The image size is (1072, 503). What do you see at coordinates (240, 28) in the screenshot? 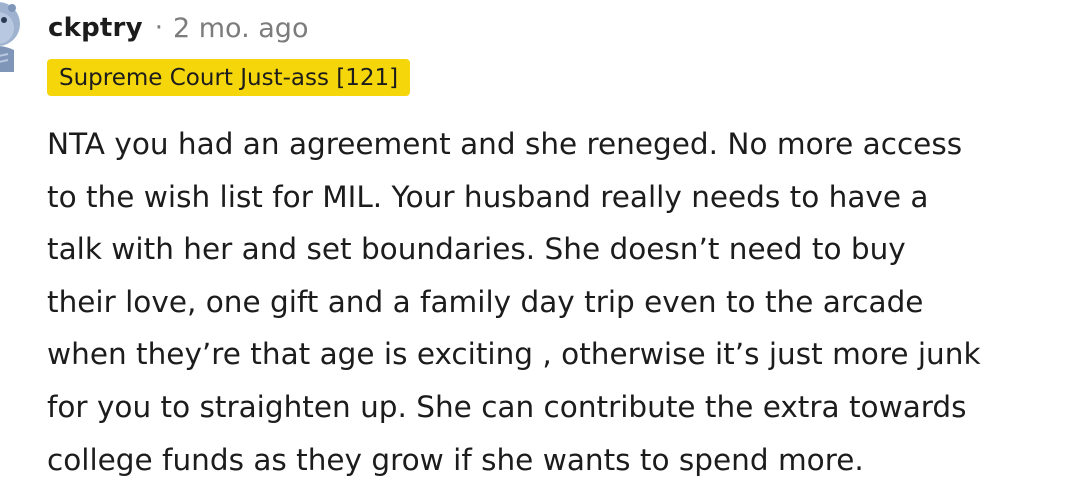
I see `comment-timestamp: 2 mo. ago` at bounding box center [240, 28].